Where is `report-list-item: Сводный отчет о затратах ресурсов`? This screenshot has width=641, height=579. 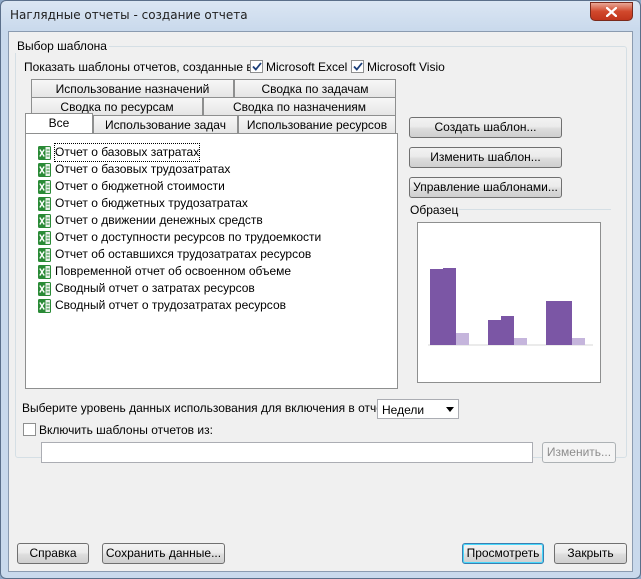 report-list-item: Сводный отчет о затратах ресурсов is located at coordinates (179, 288).